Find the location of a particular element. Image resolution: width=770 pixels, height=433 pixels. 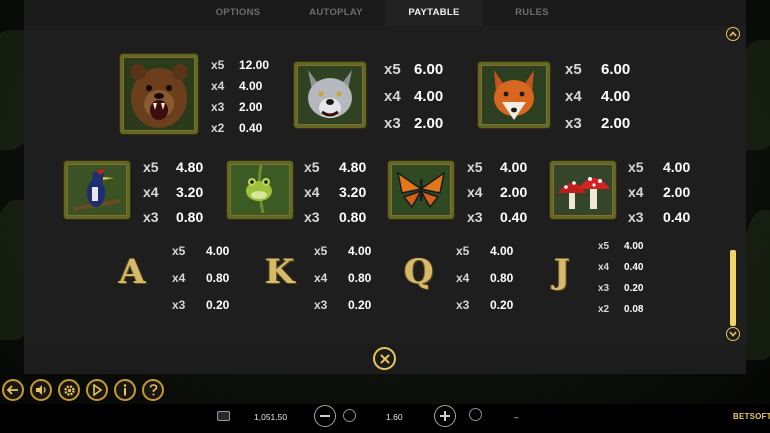

decrease-bet-button is located at coordinates (325, 416).